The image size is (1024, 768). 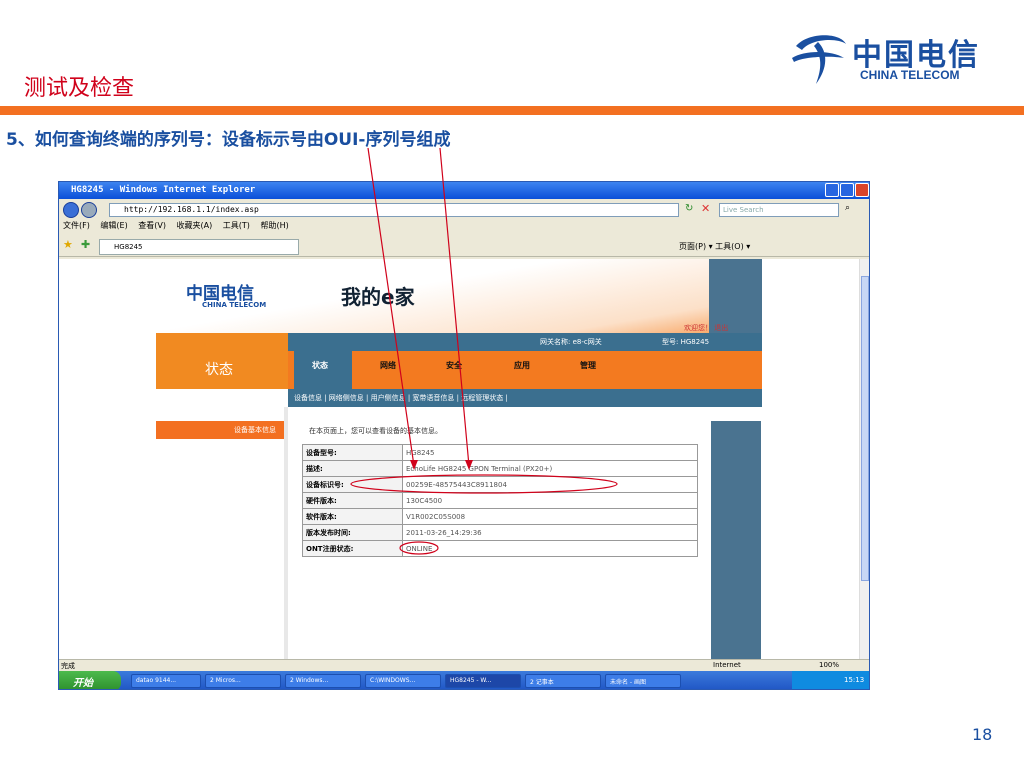 What do you see at coordinates (375, 431) in the screenshot?
I see `page-intro: 在本页面上，您可以查看设备的基本信息。` at bounding box center [375, 431].